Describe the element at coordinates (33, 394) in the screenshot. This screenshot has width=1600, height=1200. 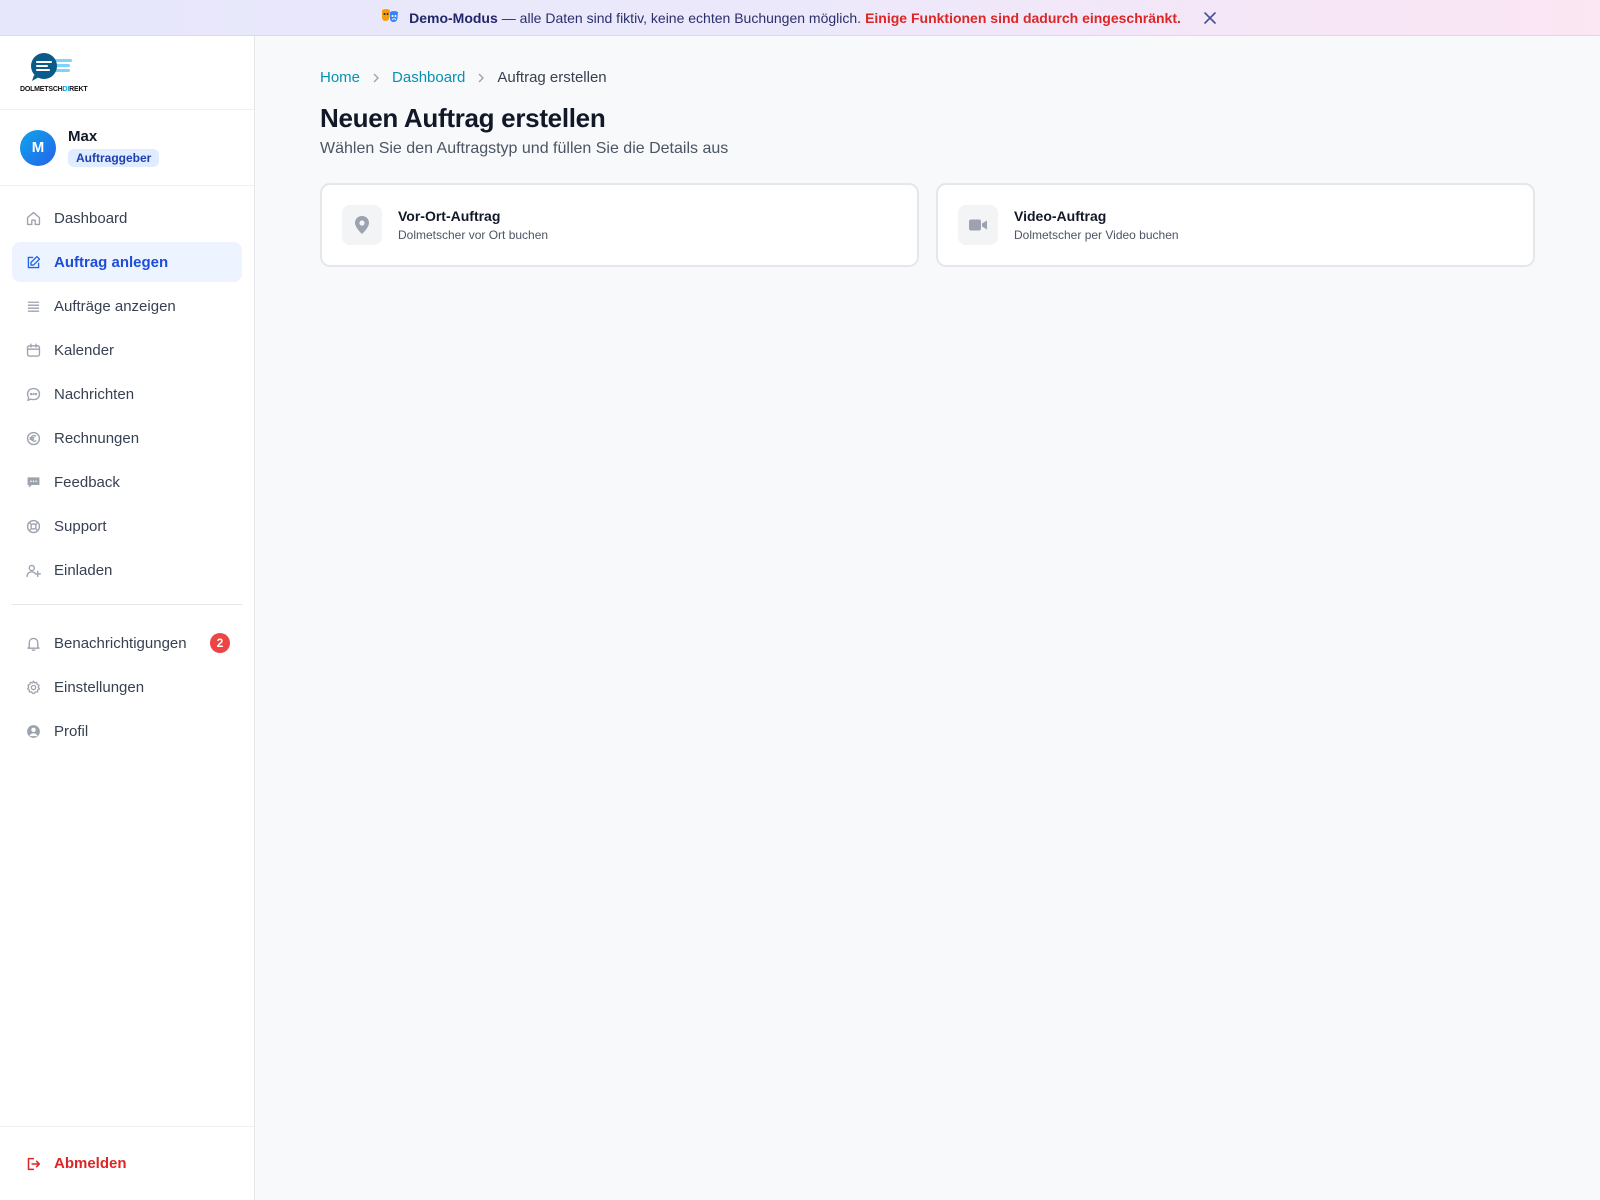
I see `chat-icon` at that location.